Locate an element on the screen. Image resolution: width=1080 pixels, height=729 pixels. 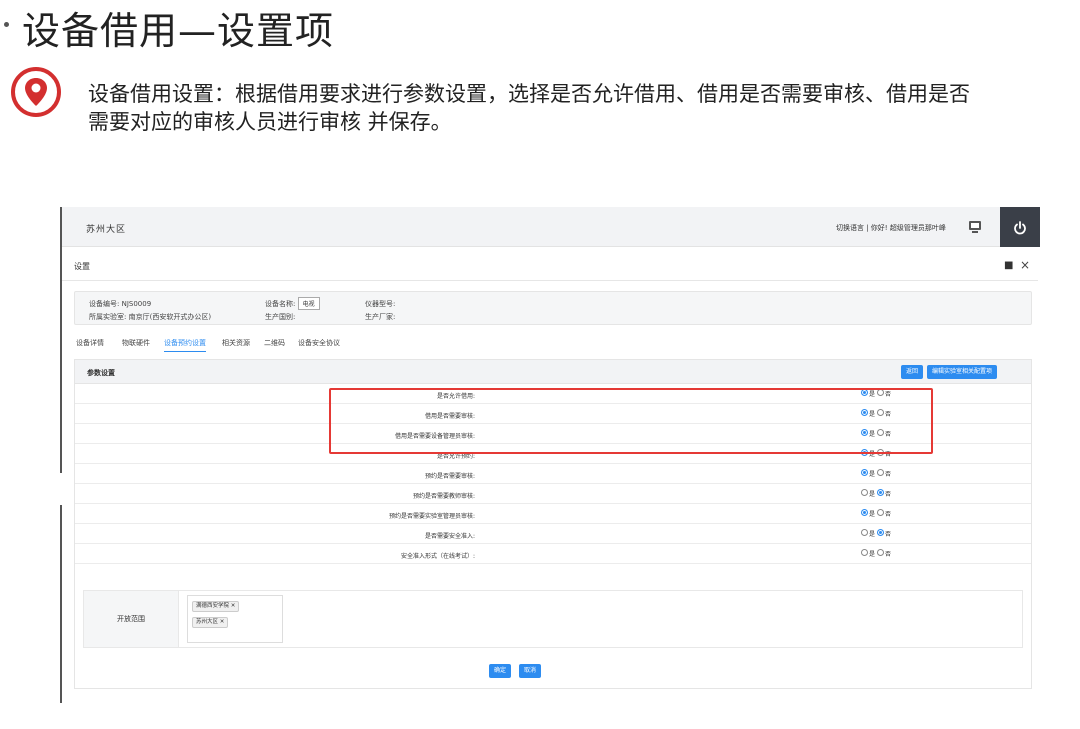
power-button is located at coordinates (1020, 227).